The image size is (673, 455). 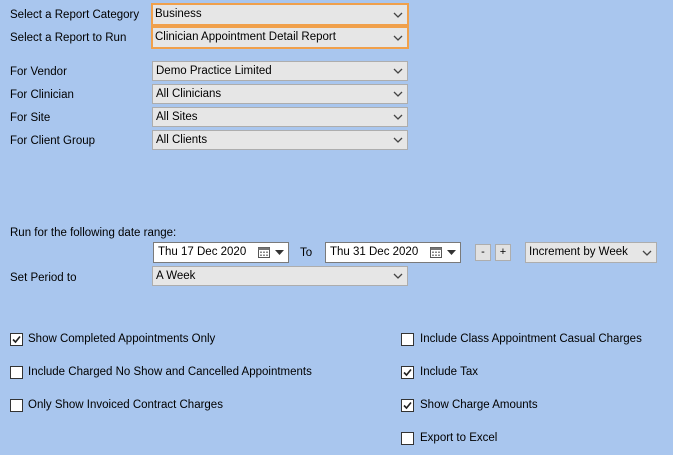 I want to click on report-to-run-value: Clinician Appointment Detail Report, so click(x=245, y=37).